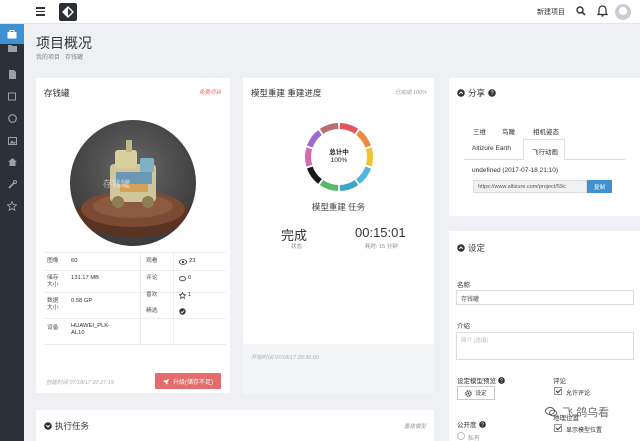 The height and width of the screenshot is (441, 640). Describe the element at coordinates (48, 426) in the screenshot. I see `chevron-down-circle-icon` at that location.